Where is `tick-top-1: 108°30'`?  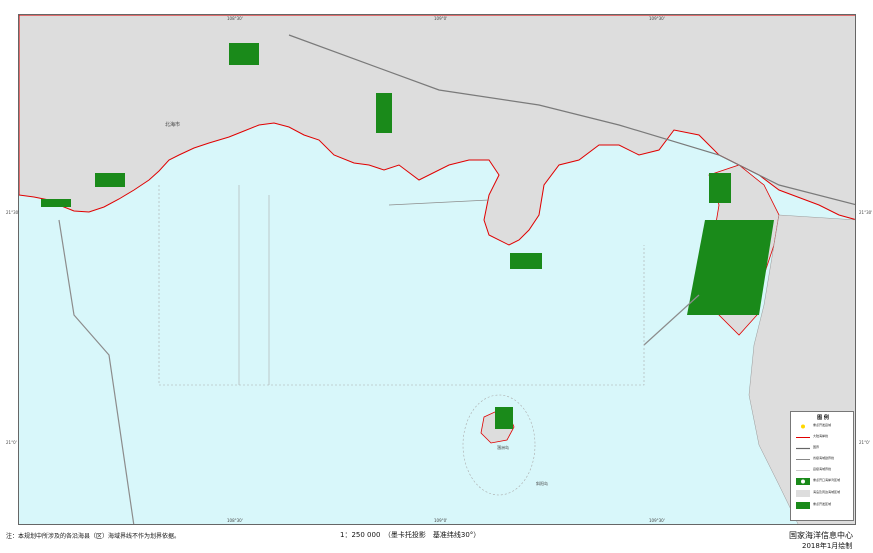
tick-top-1: 108°30' is located at coordinates (235, 18).